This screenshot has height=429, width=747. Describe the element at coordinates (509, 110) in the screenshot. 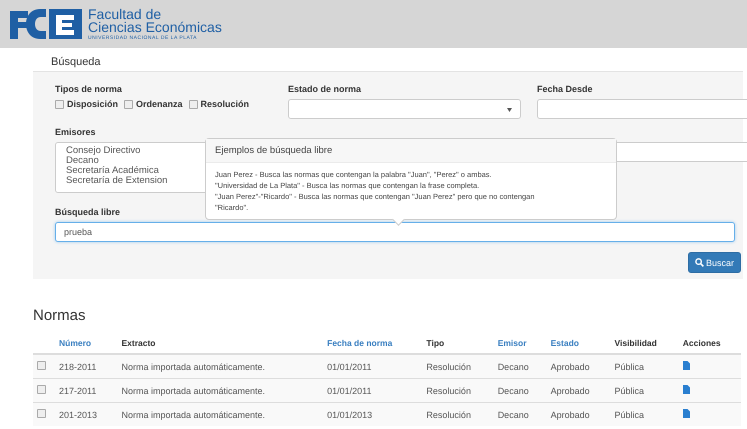

I see `caret-icon` at that location.